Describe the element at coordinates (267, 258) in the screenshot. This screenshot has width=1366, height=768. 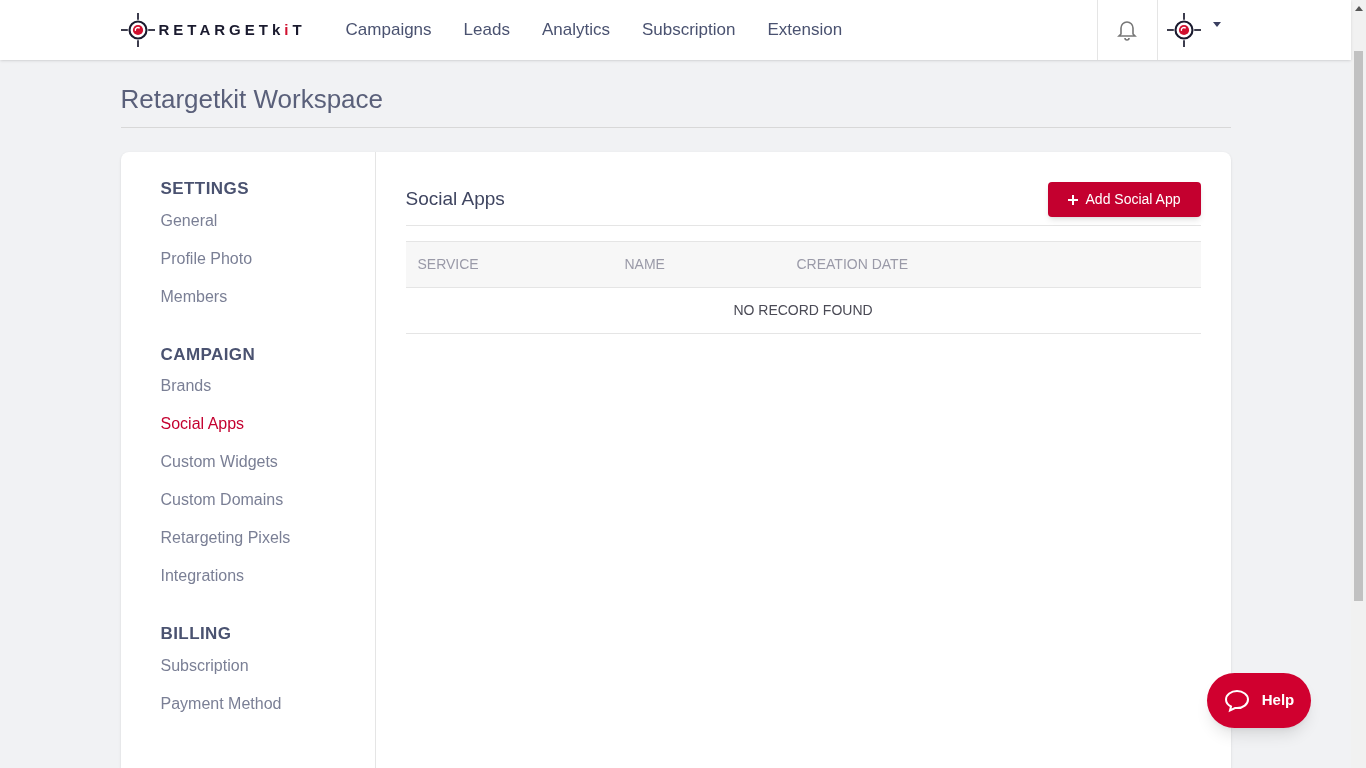
I see `sidebar-item: Profile Photo` at that location.